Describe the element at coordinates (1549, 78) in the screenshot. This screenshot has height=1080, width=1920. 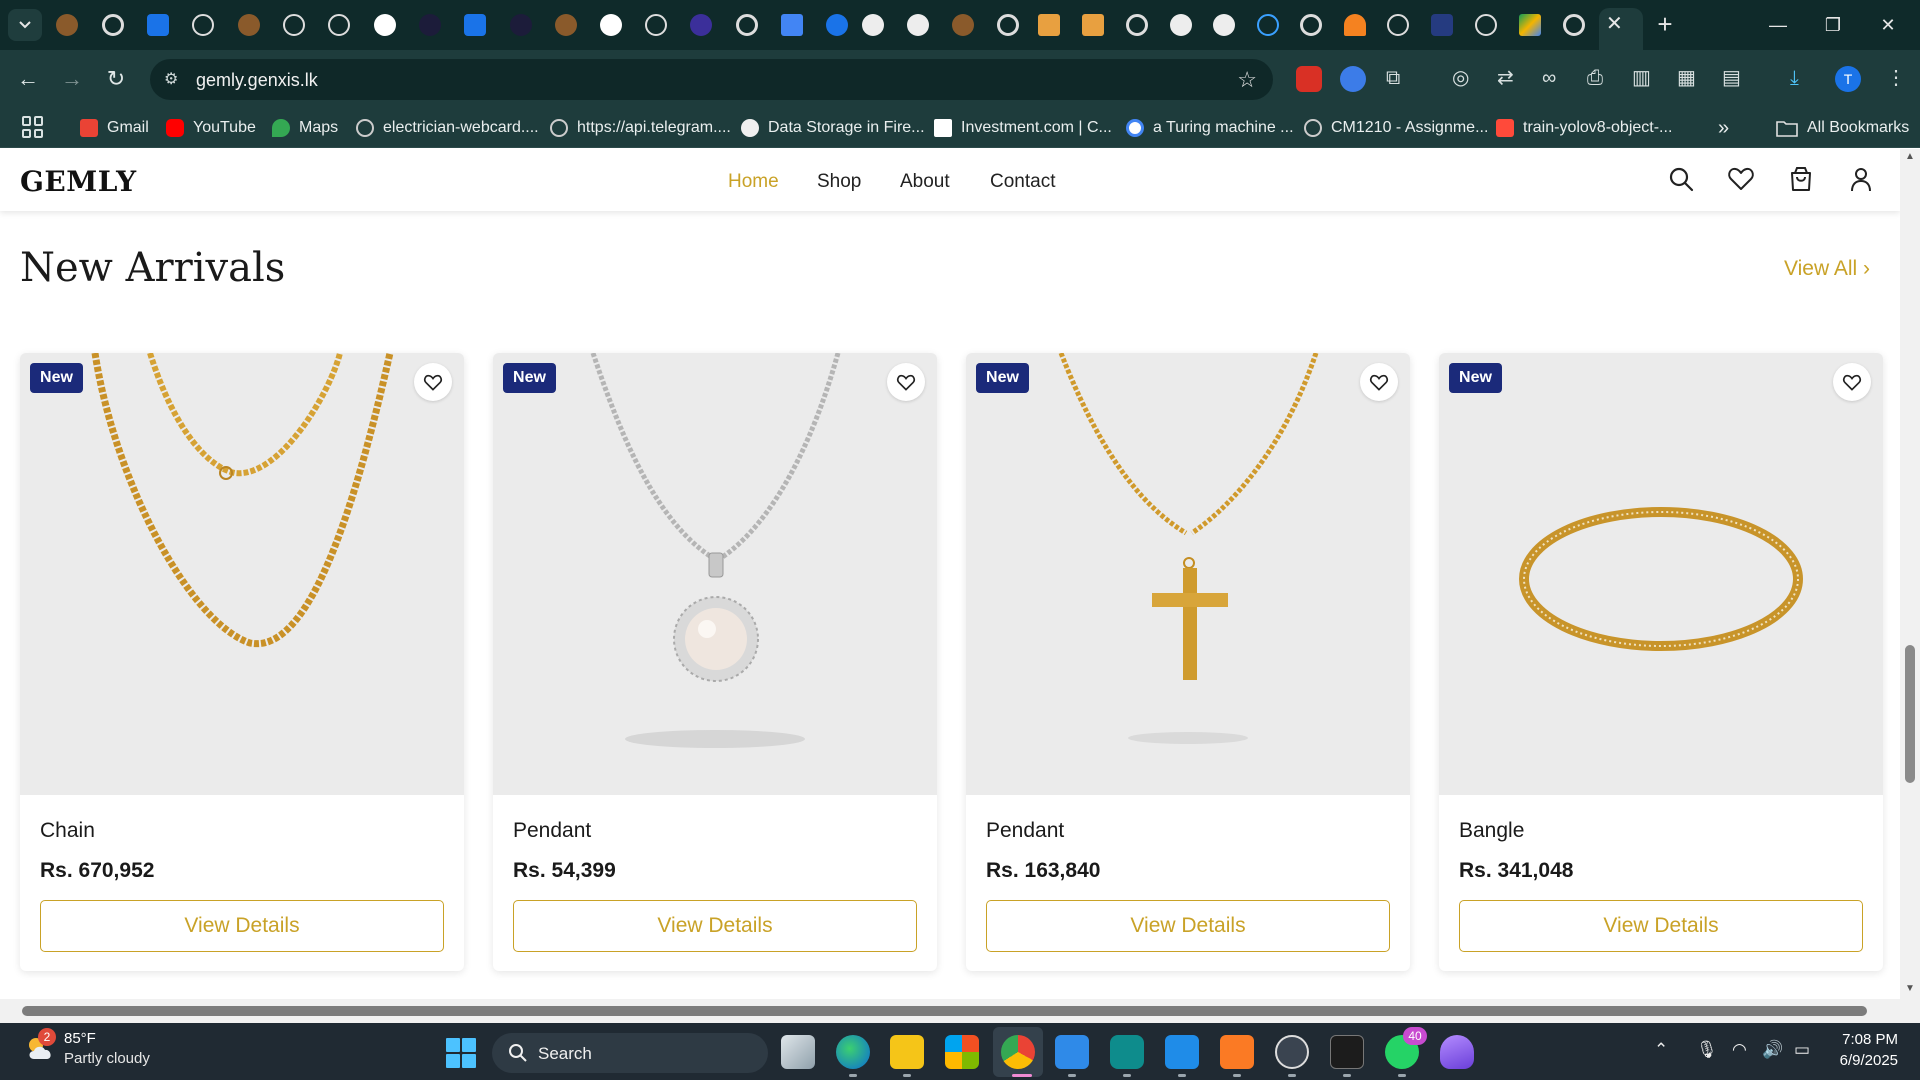
I see `link-icon: ∞` at that location.